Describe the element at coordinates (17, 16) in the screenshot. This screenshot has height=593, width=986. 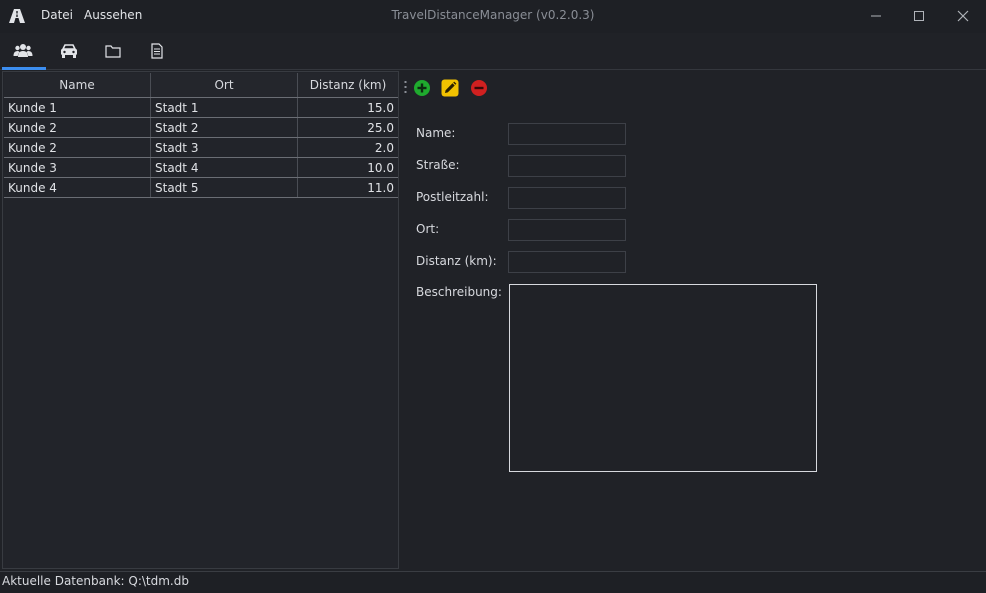
I see `app-logo-icon` at that location.